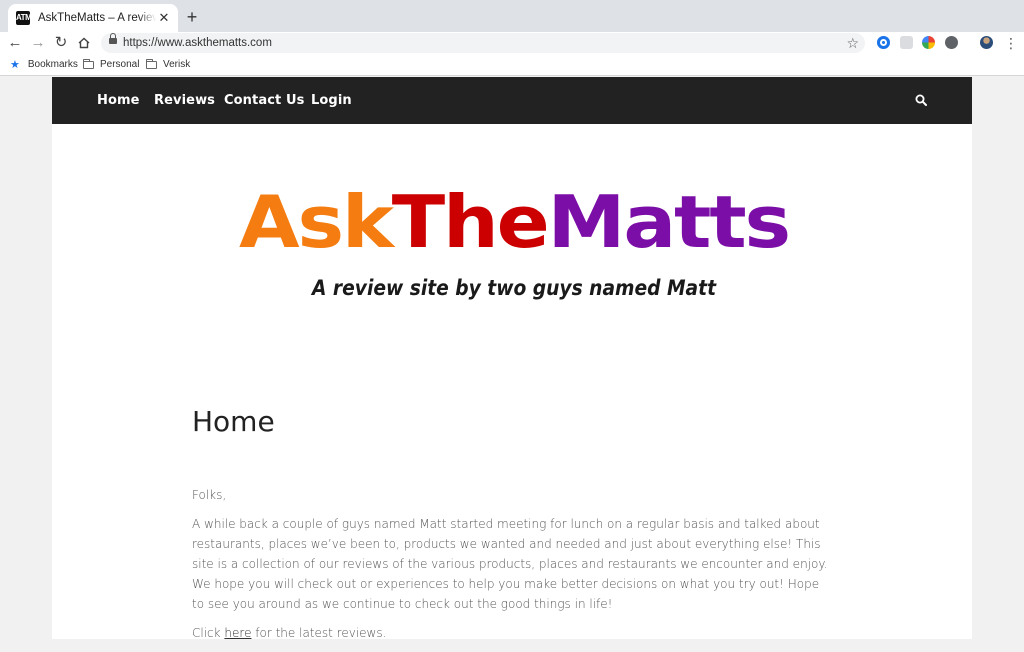 Image resolution: width=1024 pixels, height=652 pixels. Describe the element at coordinates (209, 495) in the screenshot. I see `greeting-text: Folks,` at that location.